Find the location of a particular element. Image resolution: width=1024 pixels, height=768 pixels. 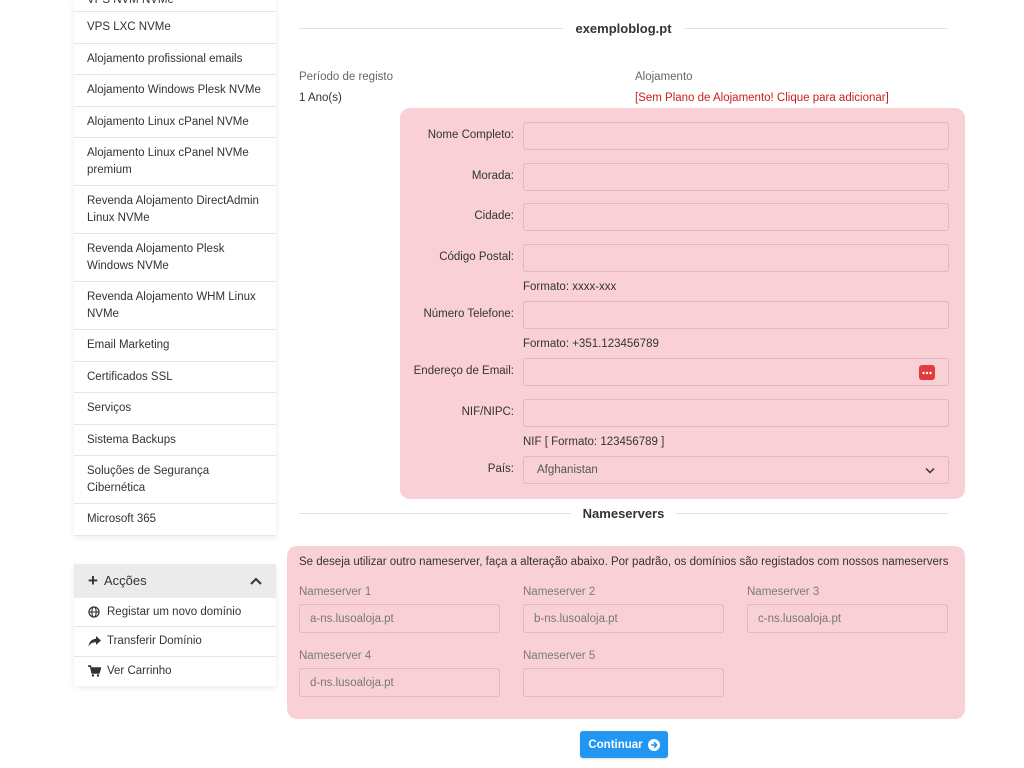

phone-label: Número Telefone: is located at coordinates (468, 314).